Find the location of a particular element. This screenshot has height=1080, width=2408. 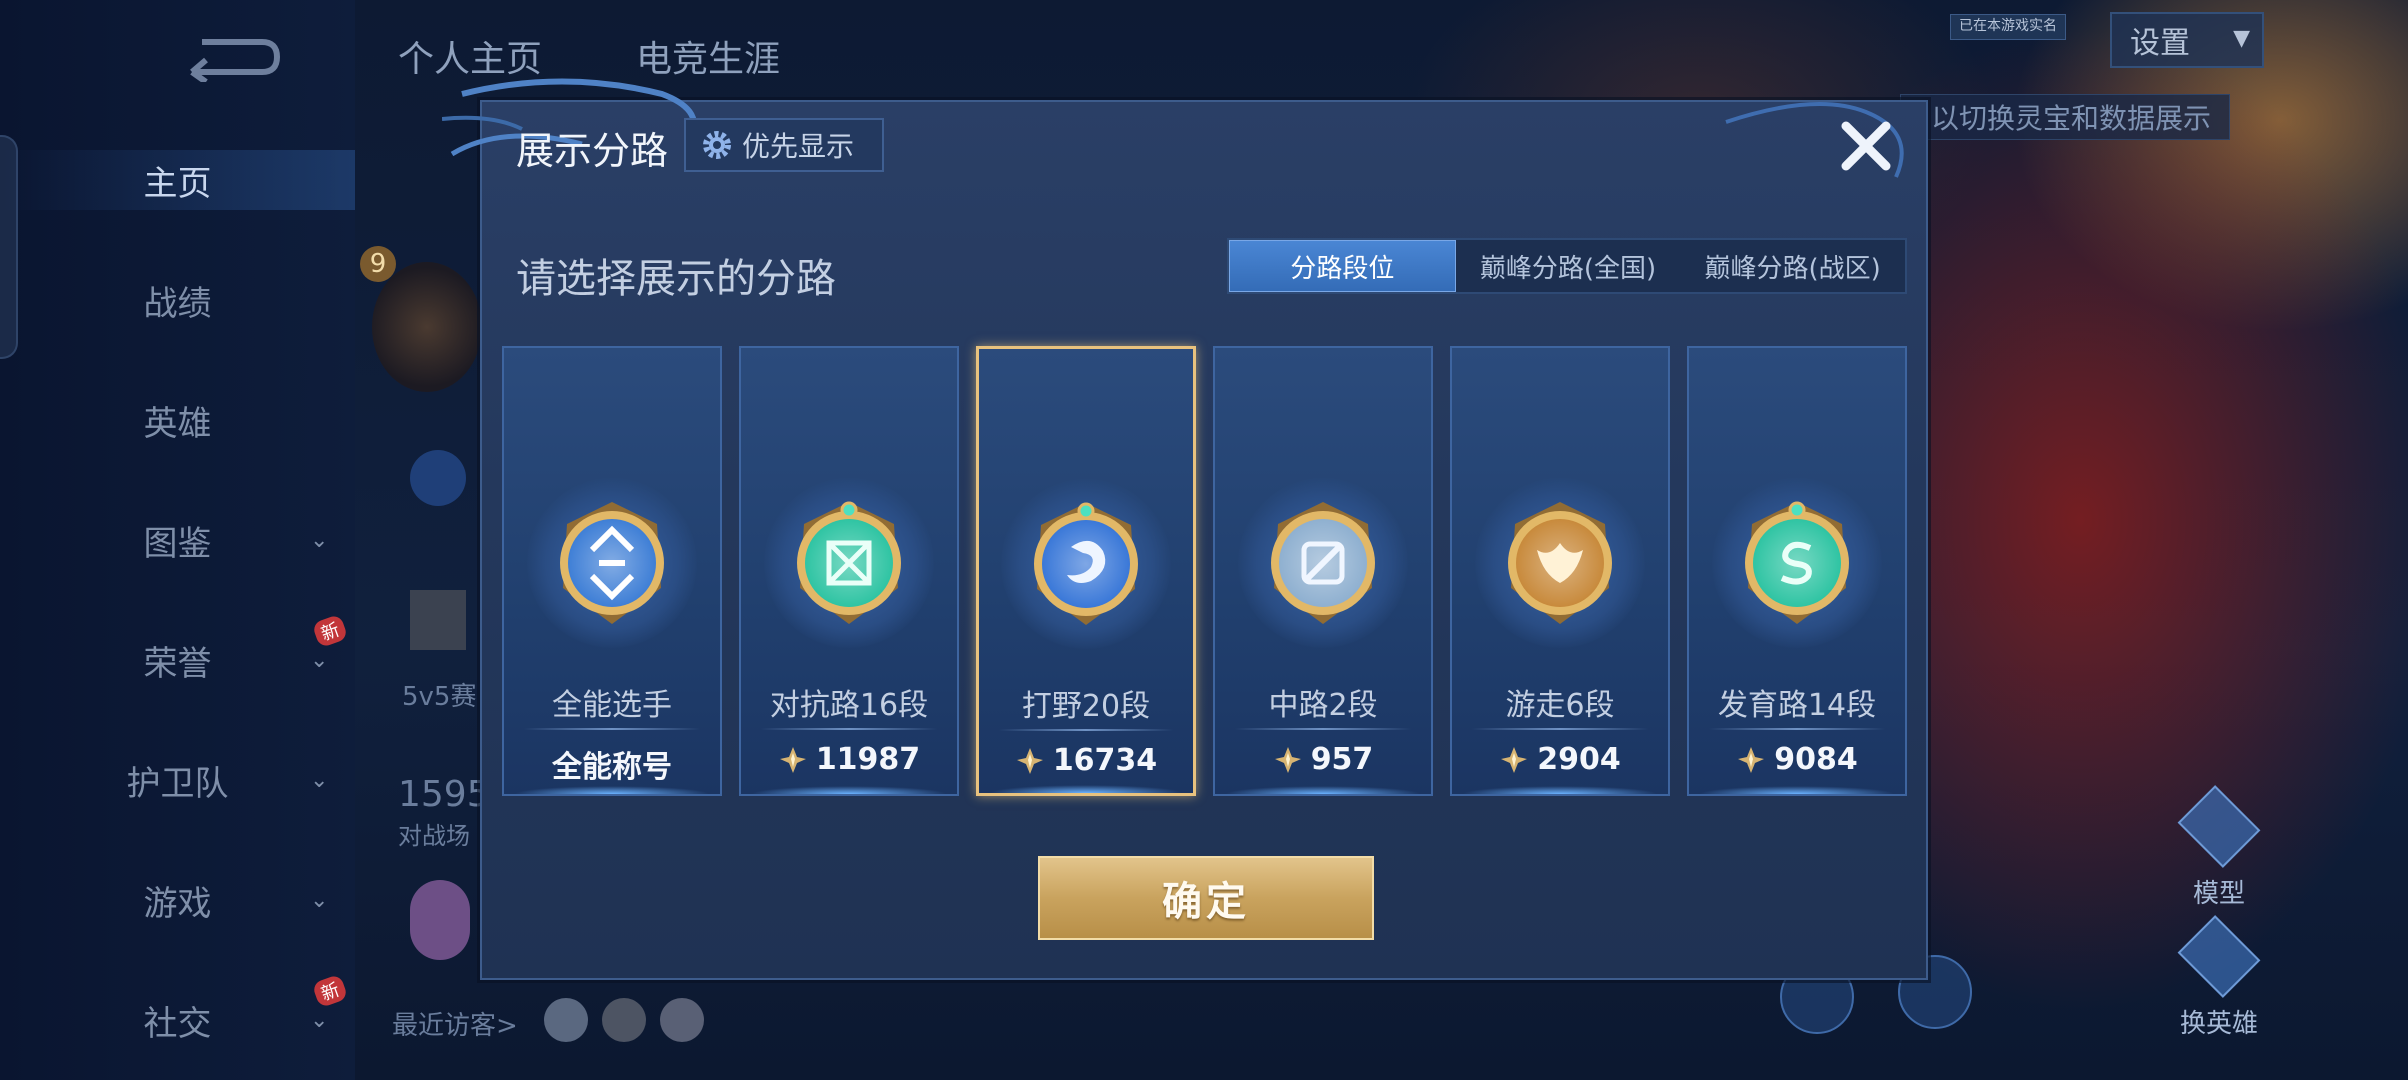

lane-score-value: 2904 is located at coordinates (1579, 759).